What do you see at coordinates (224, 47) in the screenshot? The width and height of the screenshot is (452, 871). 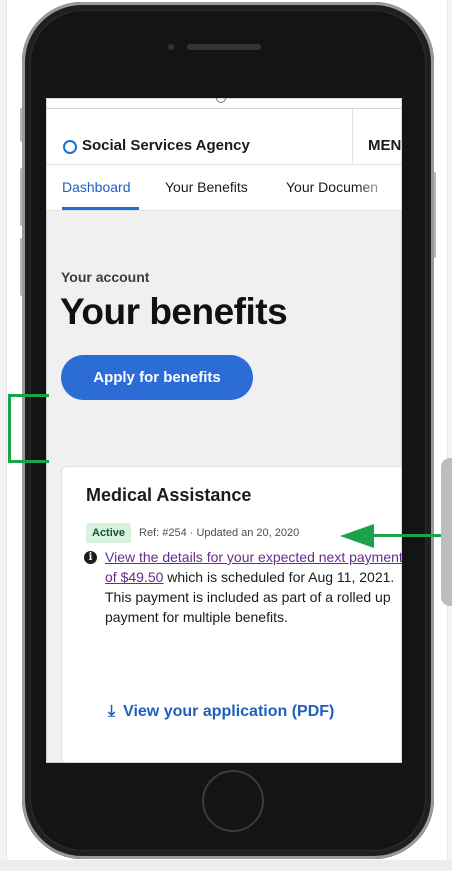 I see `speaker-grille` at bounding box center [224, 47].